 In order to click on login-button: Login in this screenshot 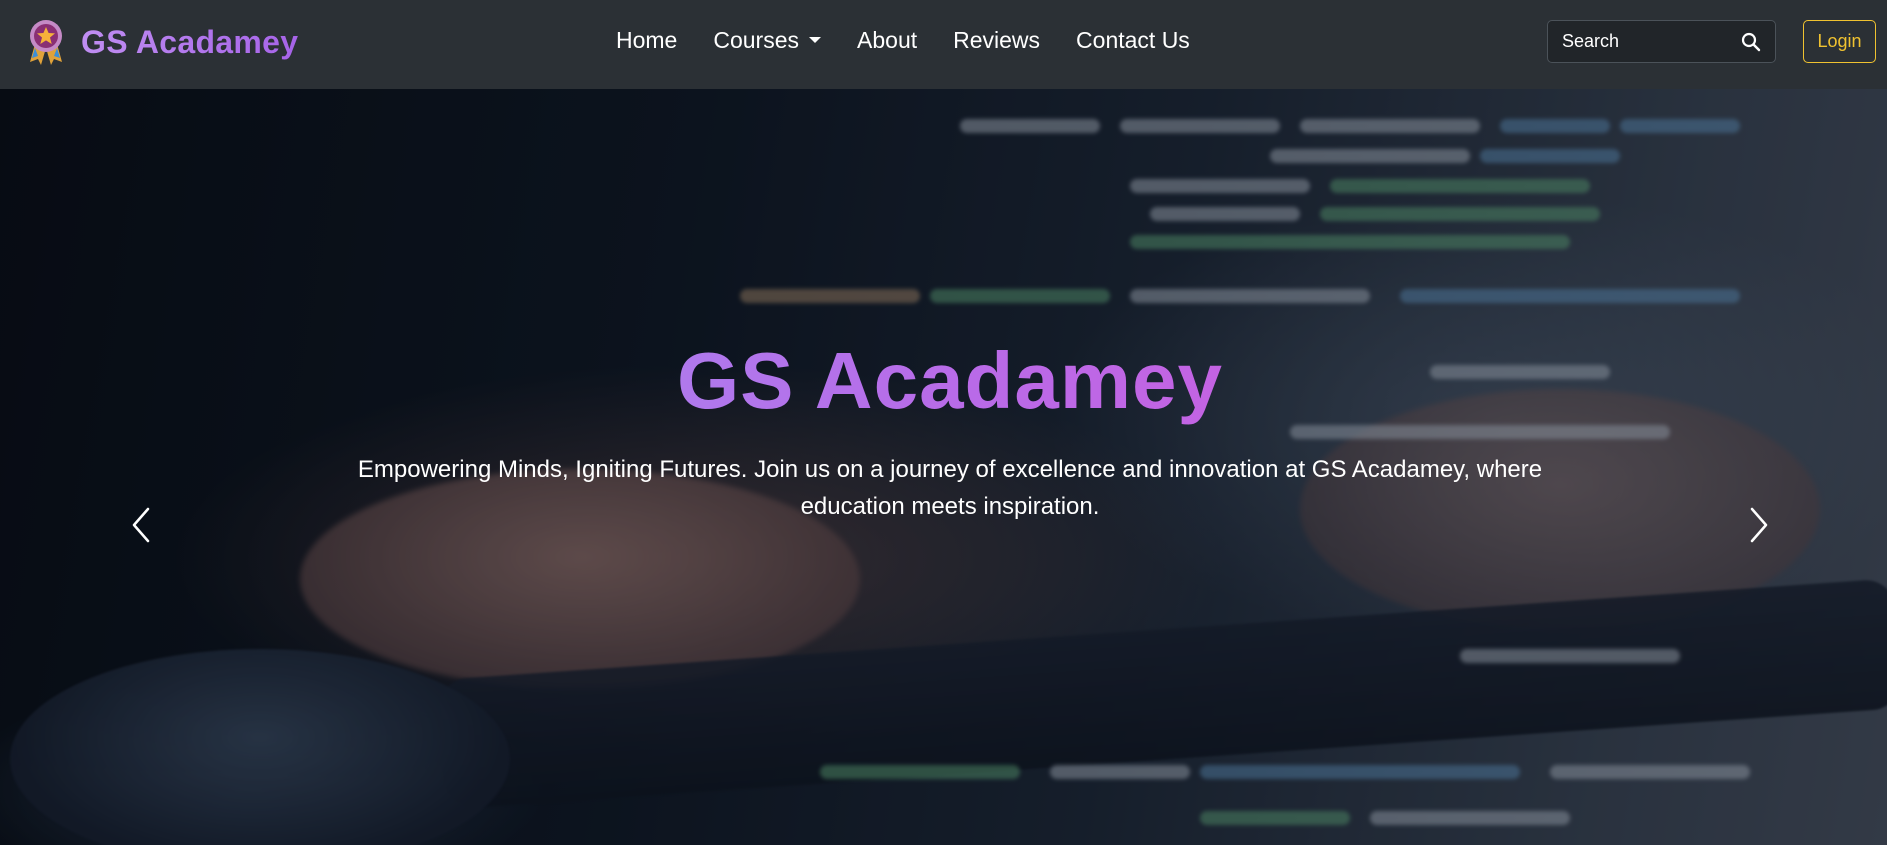, I will do `click(1839, 41)`.